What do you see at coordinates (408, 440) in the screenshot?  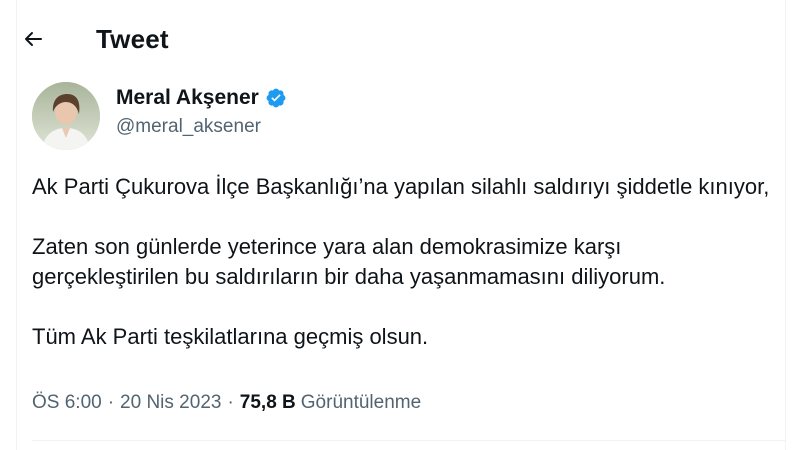 I see `divider` at bounding box center [408, 440].